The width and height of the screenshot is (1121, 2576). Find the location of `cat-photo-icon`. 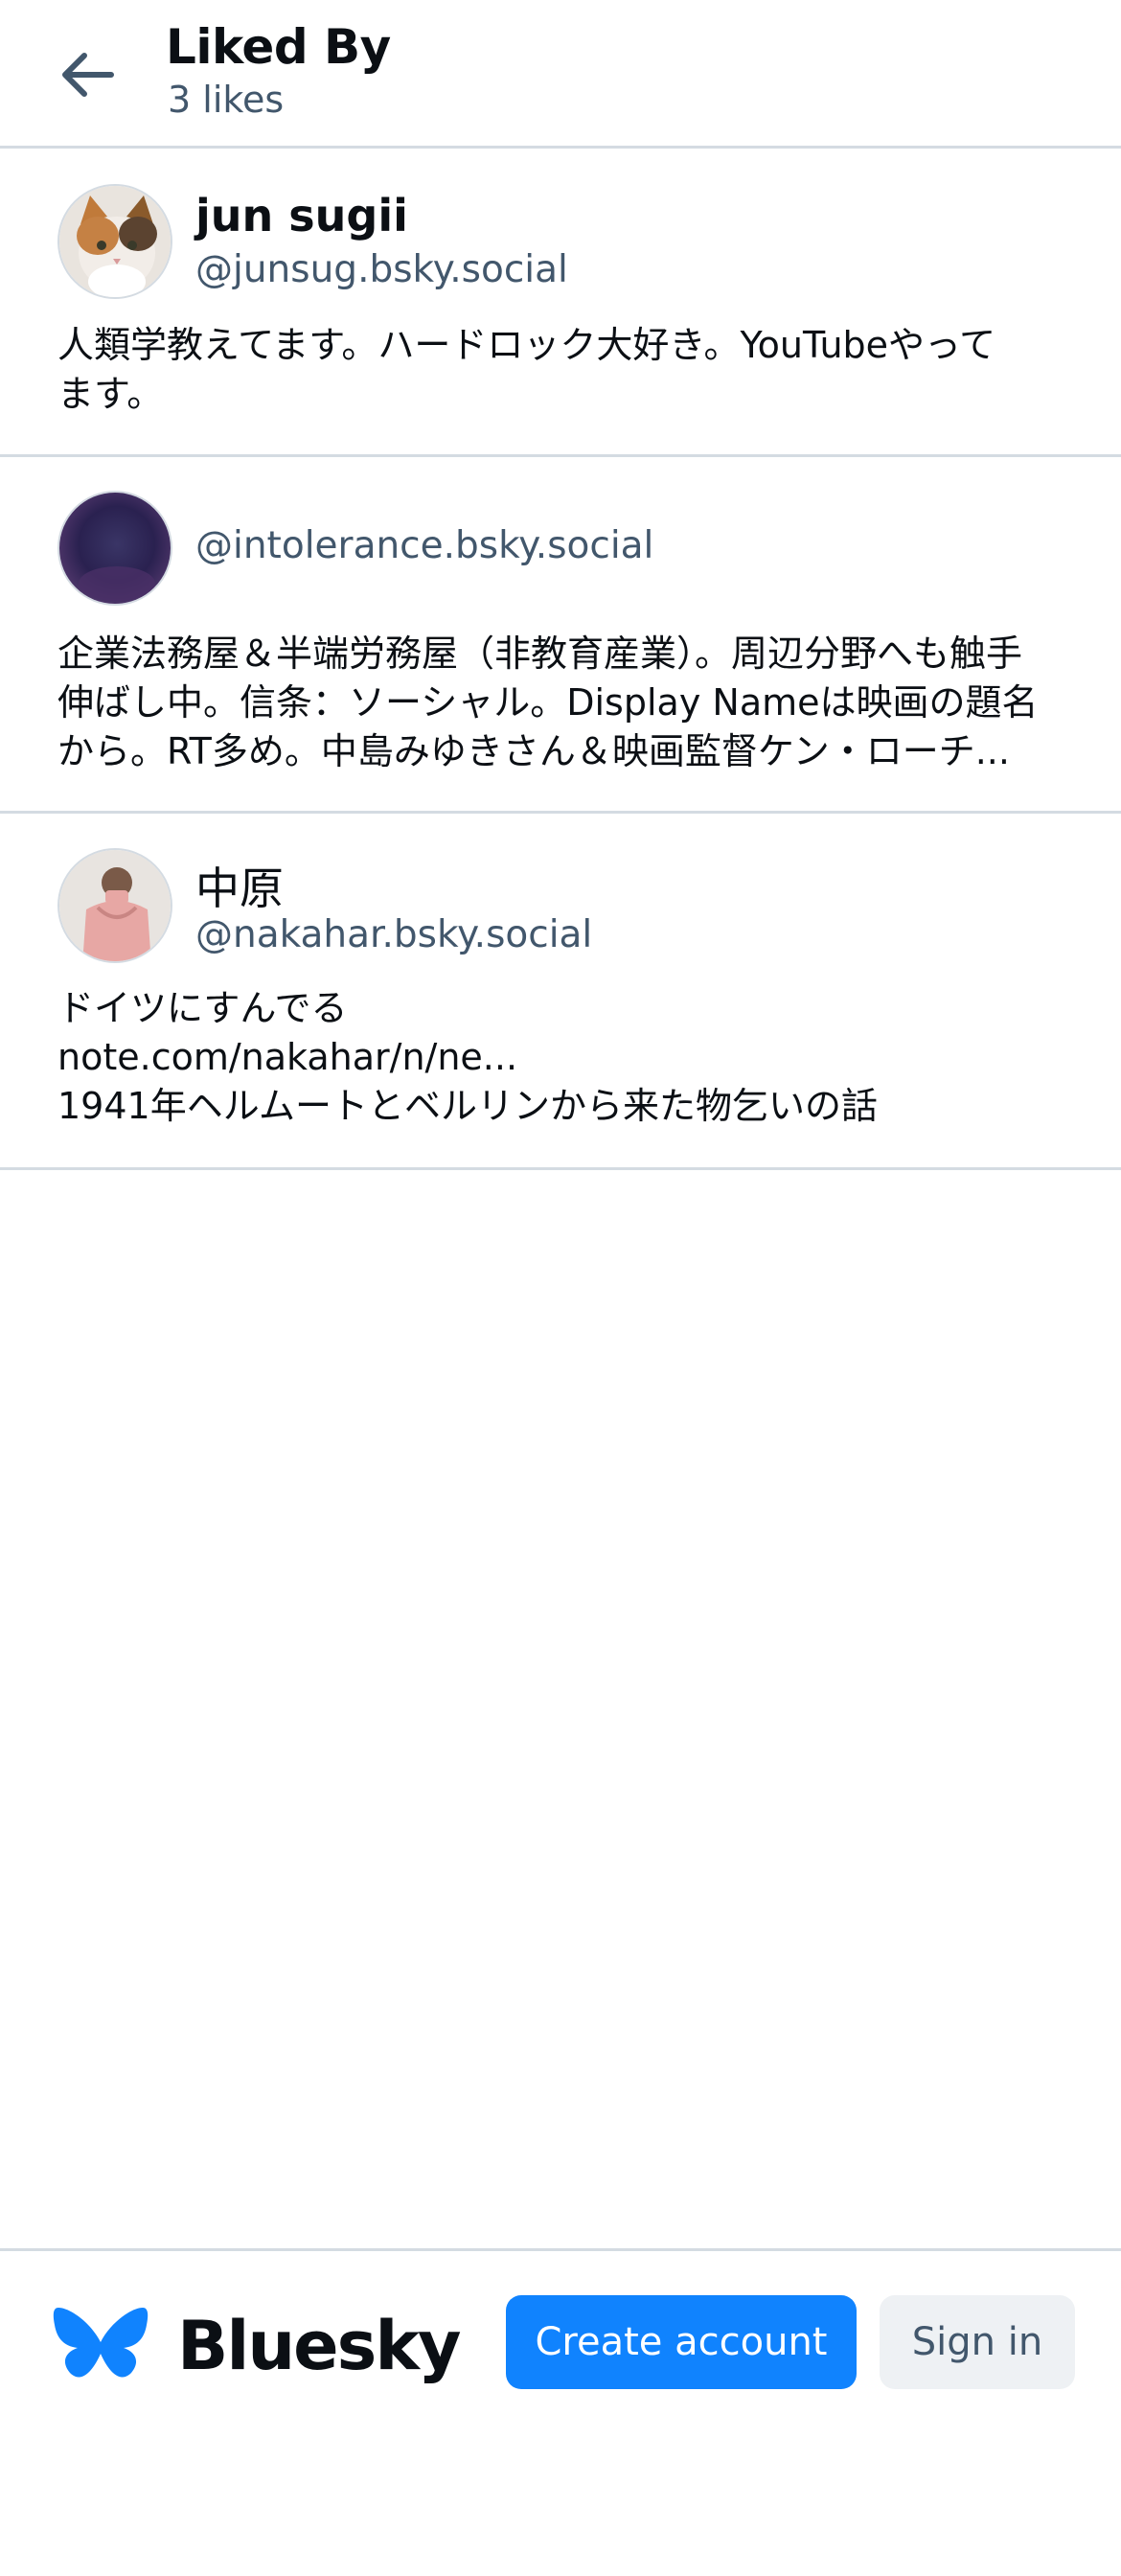

cat-photo-icon is located at coordinates (115, 241).